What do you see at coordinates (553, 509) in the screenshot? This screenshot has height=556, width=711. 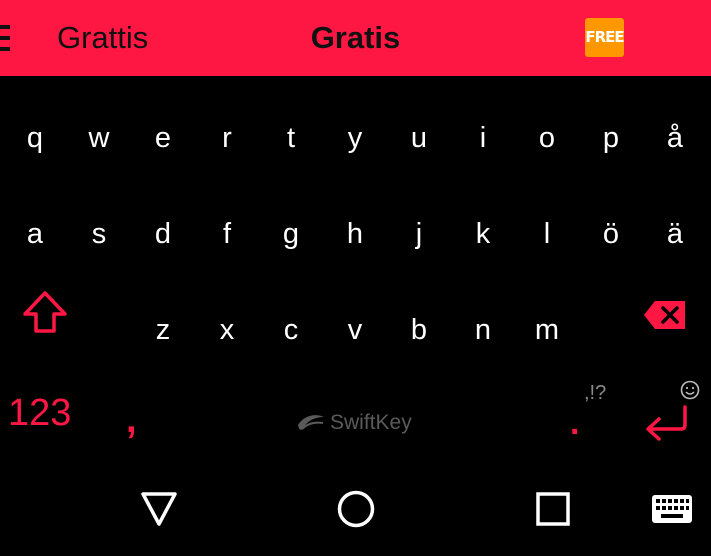 I see `square-recents-icon` at bounding box center [553, 509].